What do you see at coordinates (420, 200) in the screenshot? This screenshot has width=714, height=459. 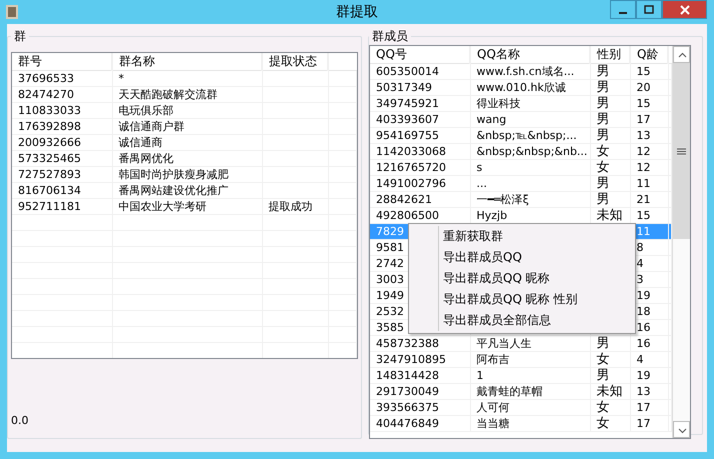 I see `table-cell: 28842621` at bounding box center [420, 200].